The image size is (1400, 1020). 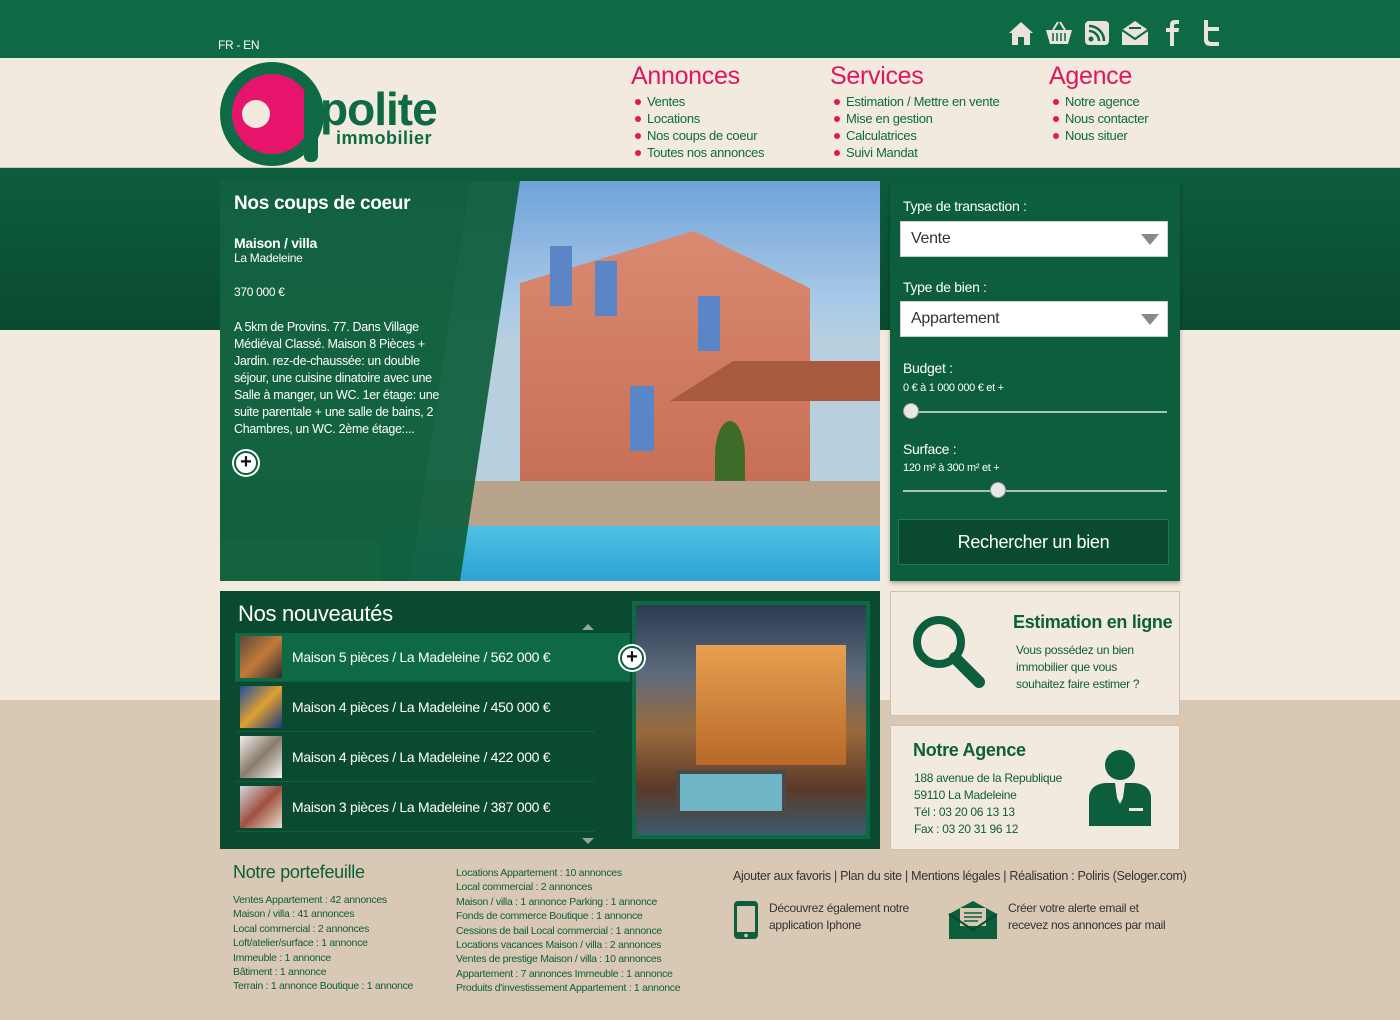 I want to click on featured-city: La Madeleine, so click(x=268, y=258).